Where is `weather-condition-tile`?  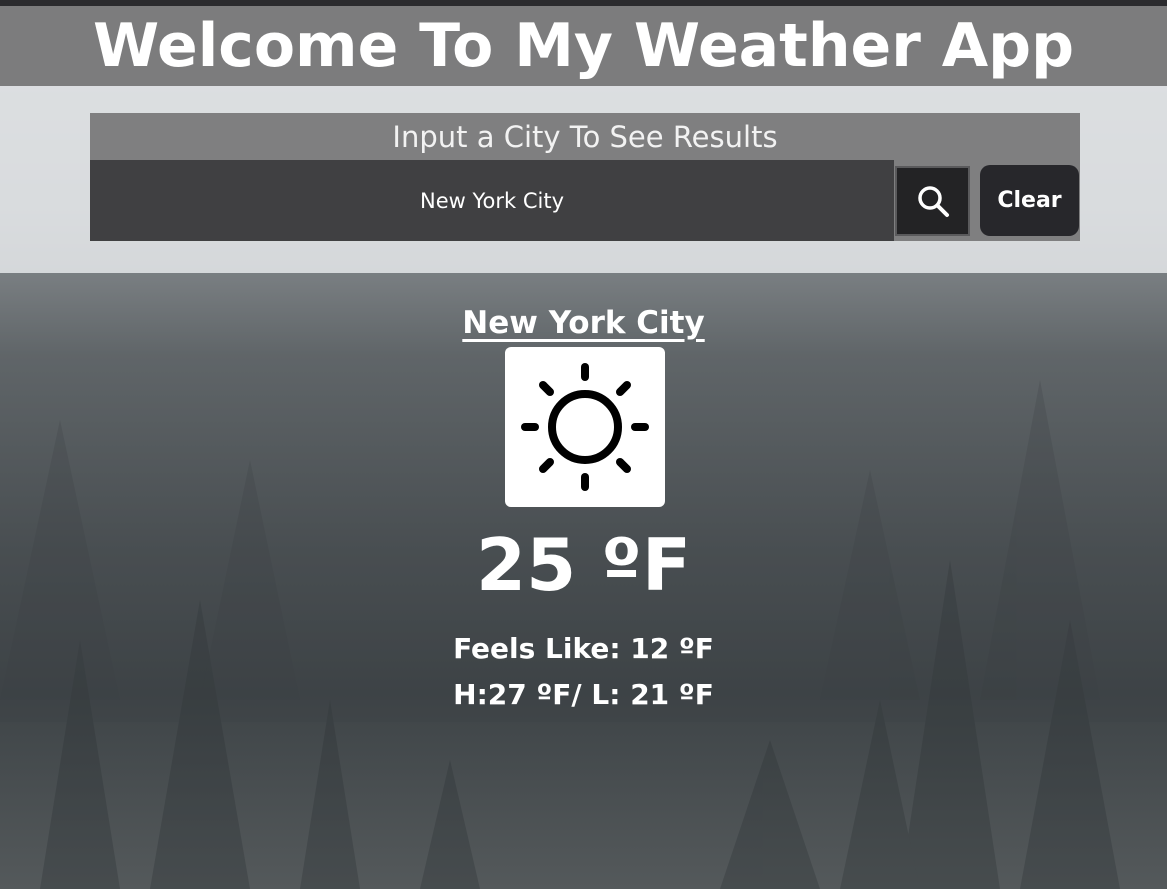
weather-condition-tile is located at coordinates (585, 427).